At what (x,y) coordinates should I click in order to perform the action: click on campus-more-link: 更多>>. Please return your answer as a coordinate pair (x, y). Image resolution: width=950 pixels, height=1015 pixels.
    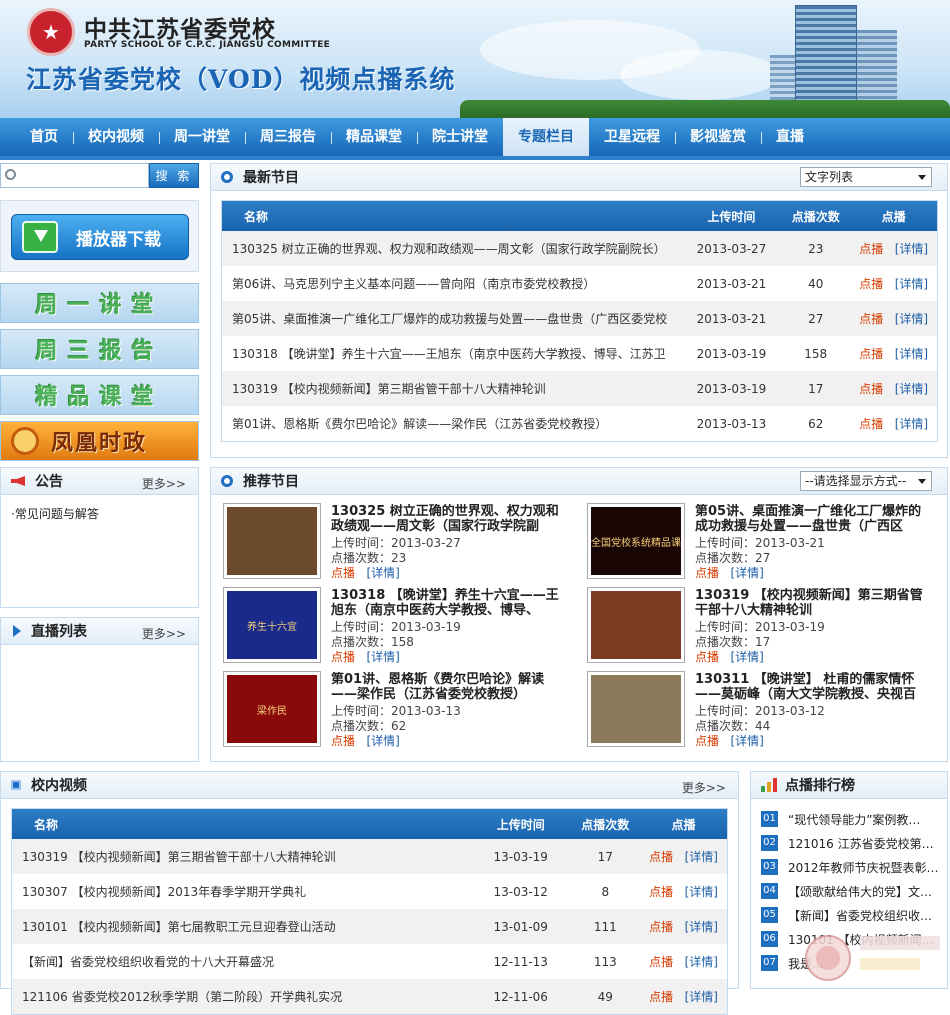
    Looking at the image, I should click on (704, 787).